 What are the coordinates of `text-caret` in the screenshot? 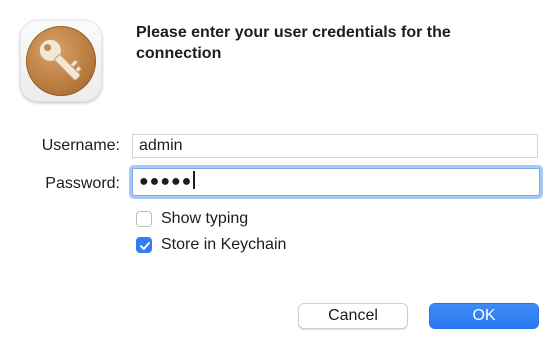 It's located at (194, 180).